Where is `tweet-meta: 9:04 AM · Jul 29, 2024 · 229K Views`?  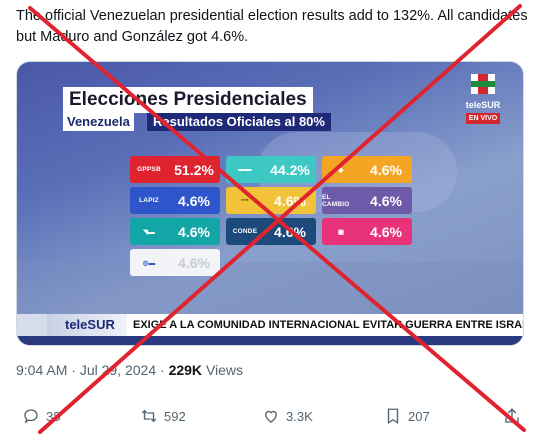 tweet-meta: 9:04 AM · Jul 29, 2024 · 229K Views is located at coordinates (129, 370).